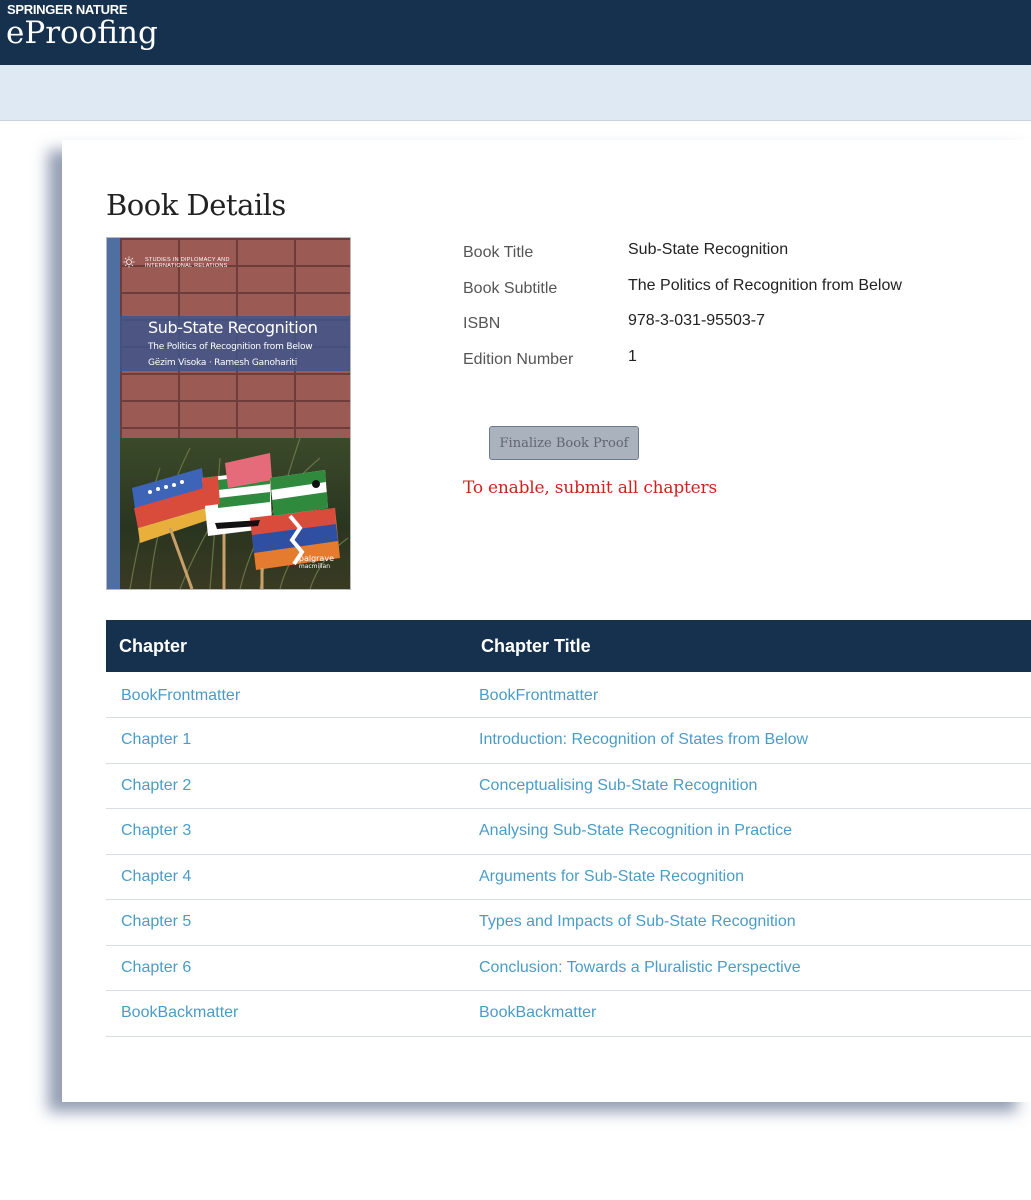 Image resolution: width=1031 pixels, height=1200 pixels. I want to click on chapter-link: Chapter 3, so click(156, 830).